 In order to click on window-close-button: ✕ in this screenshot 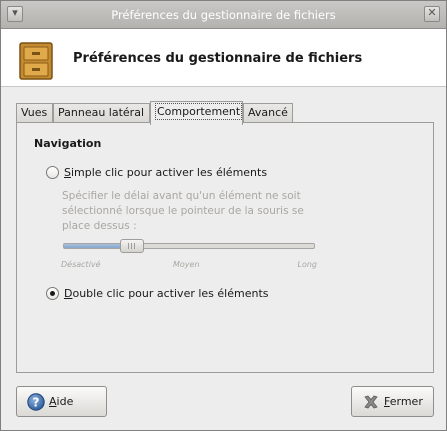, I will do `click(432, 14)`.